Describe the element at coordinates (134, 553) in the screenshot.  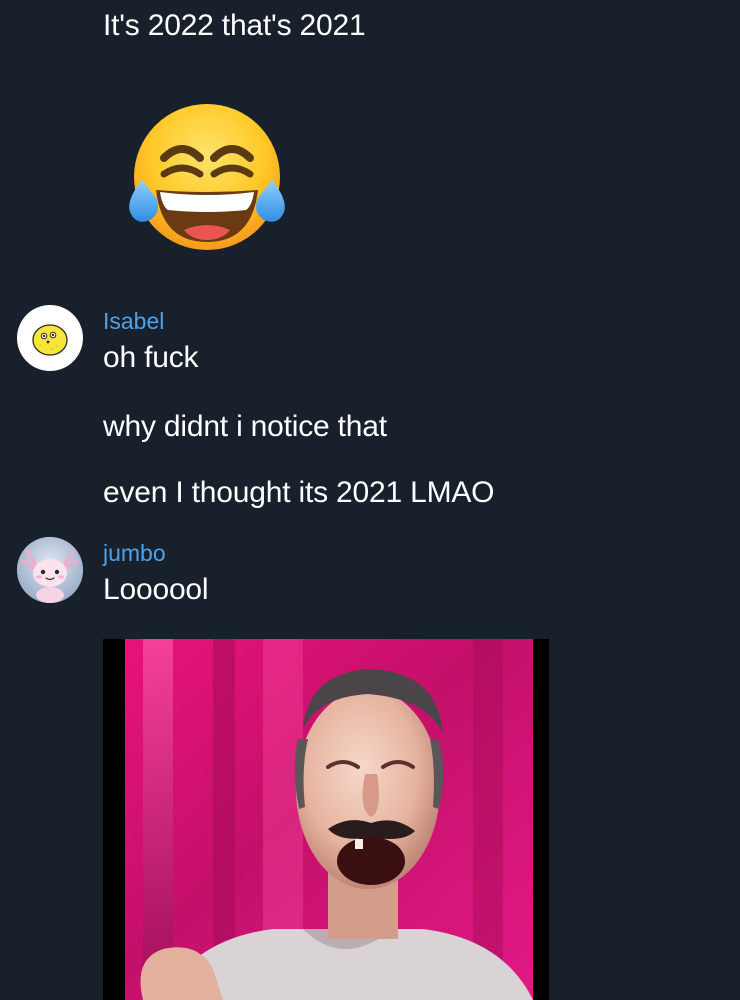
I see `username-jumbo: jumbo` at that location.